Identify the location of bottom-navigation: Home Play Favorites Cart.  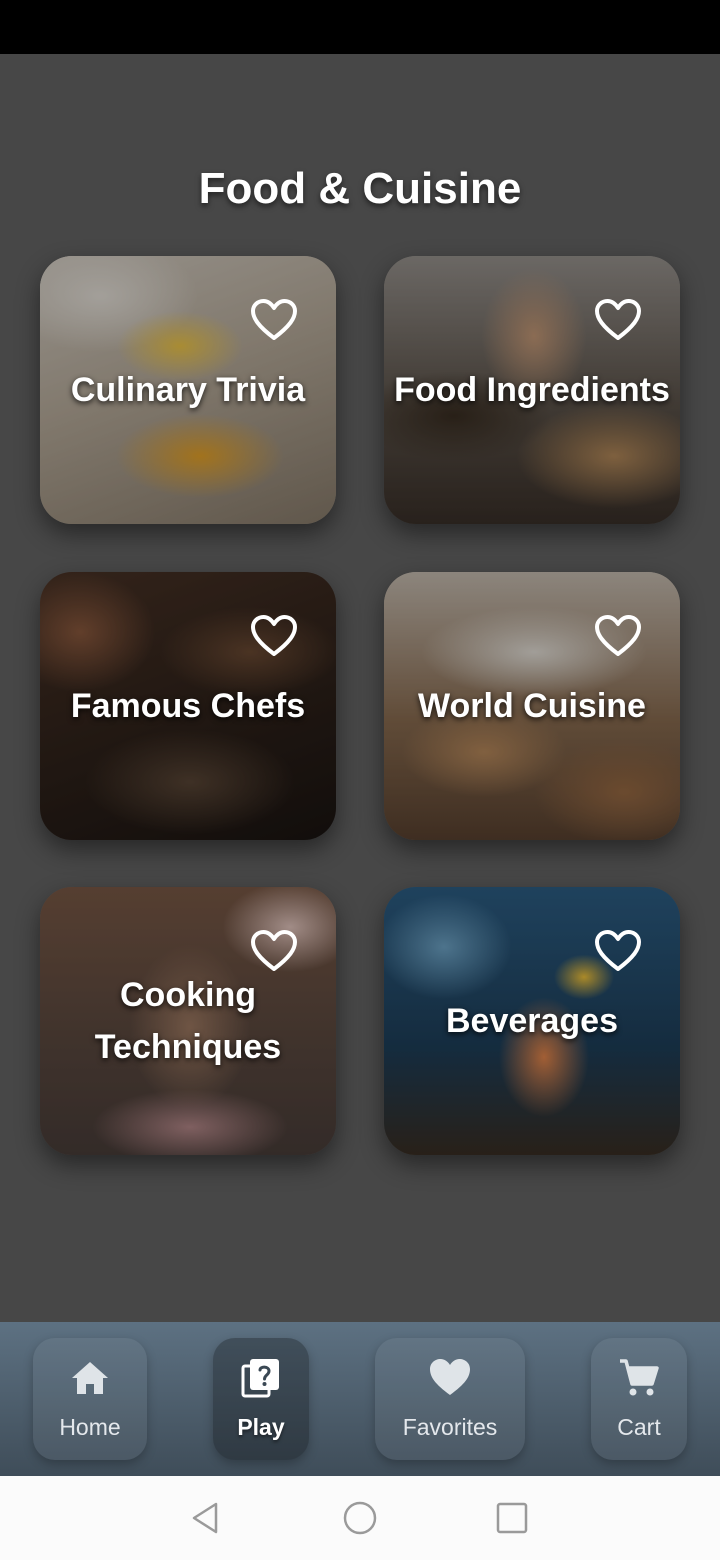
(360, 1399).